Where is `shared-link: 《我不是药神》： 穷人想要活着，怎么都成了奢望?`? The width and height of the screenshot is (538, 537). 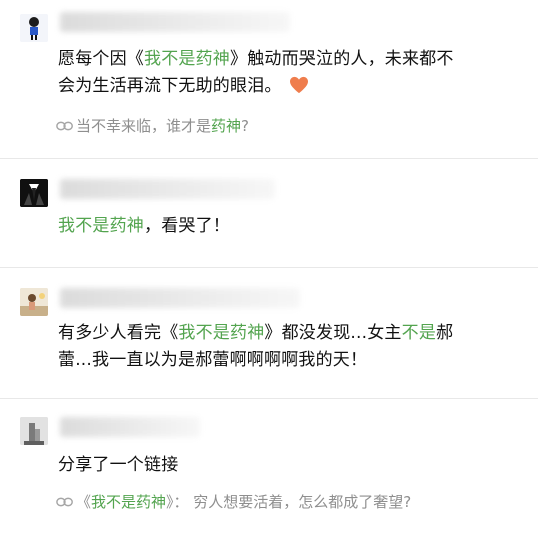
shared-link: 《我不是药神》： 穷人想要活着，怎么都成了奢望? is located at coordinates (287, 502).